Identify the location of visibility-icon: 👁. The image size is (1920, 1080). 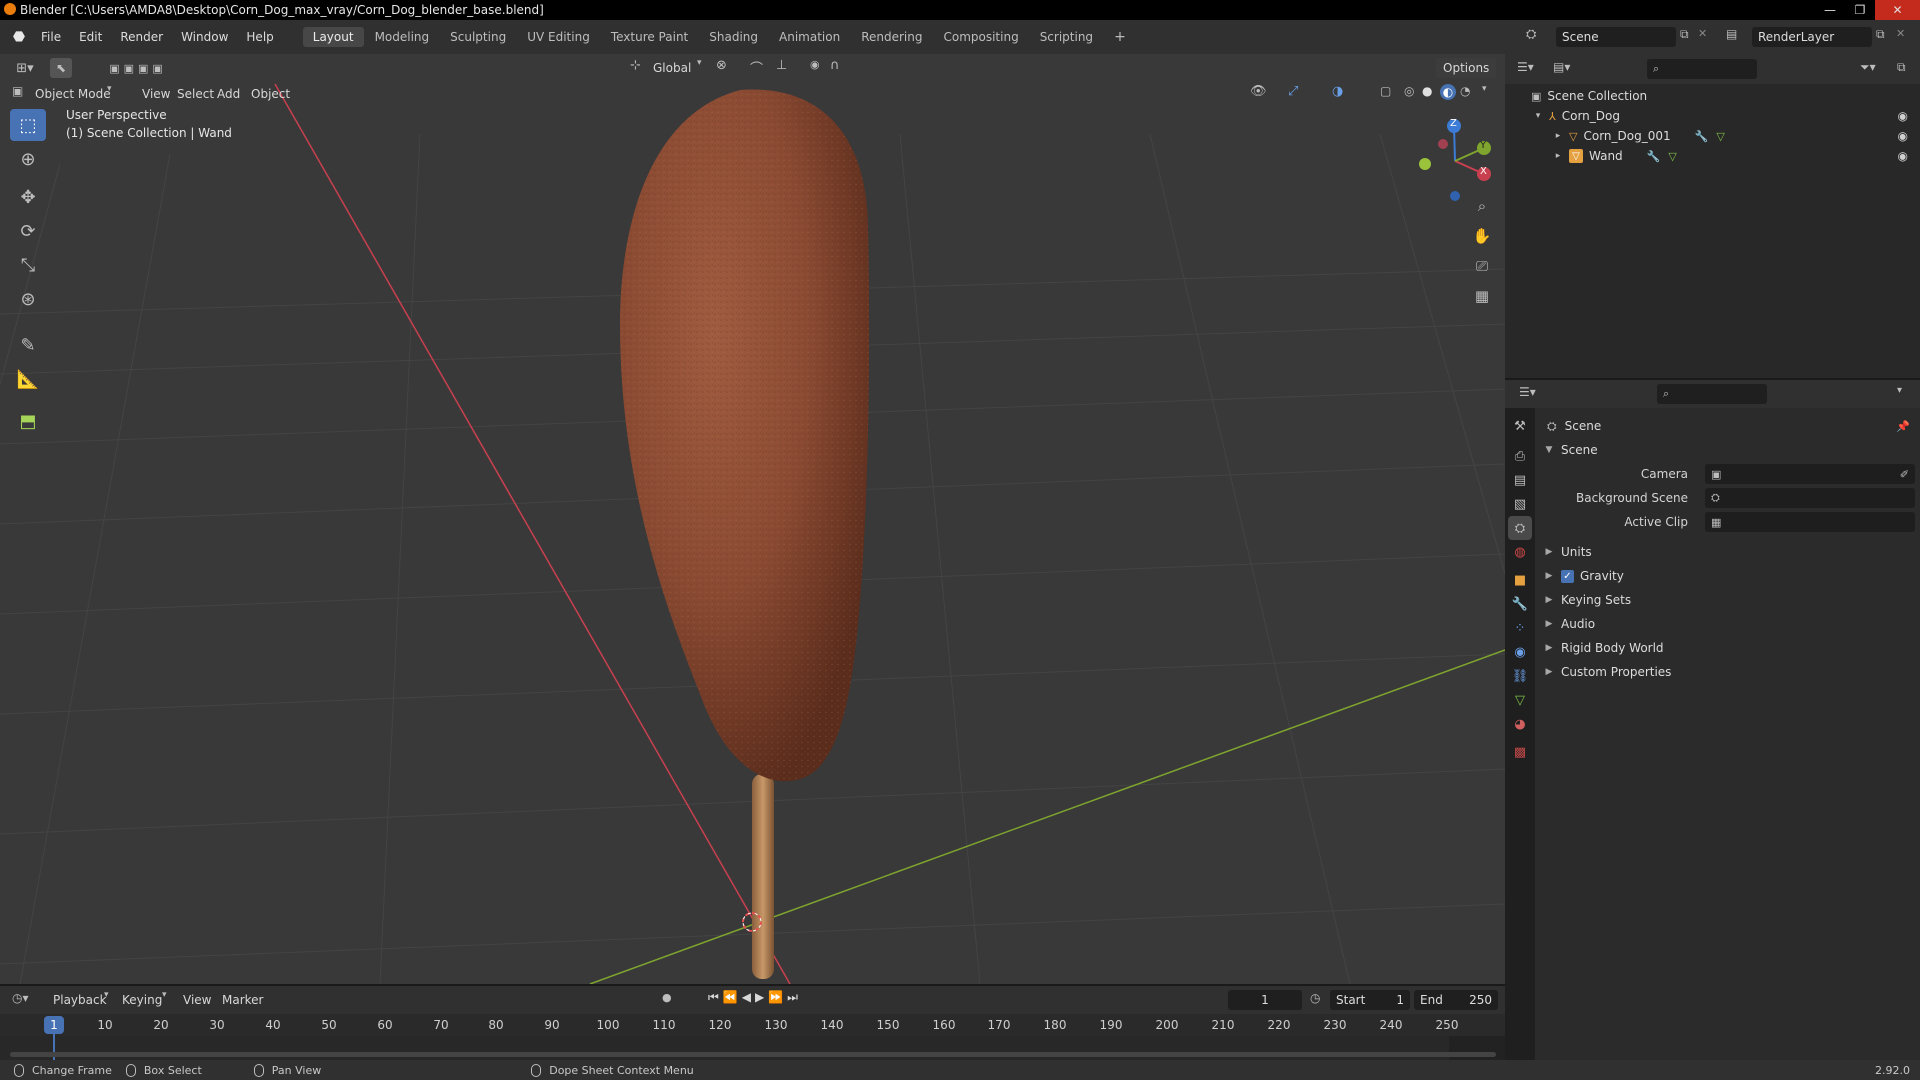
(1258, 91).